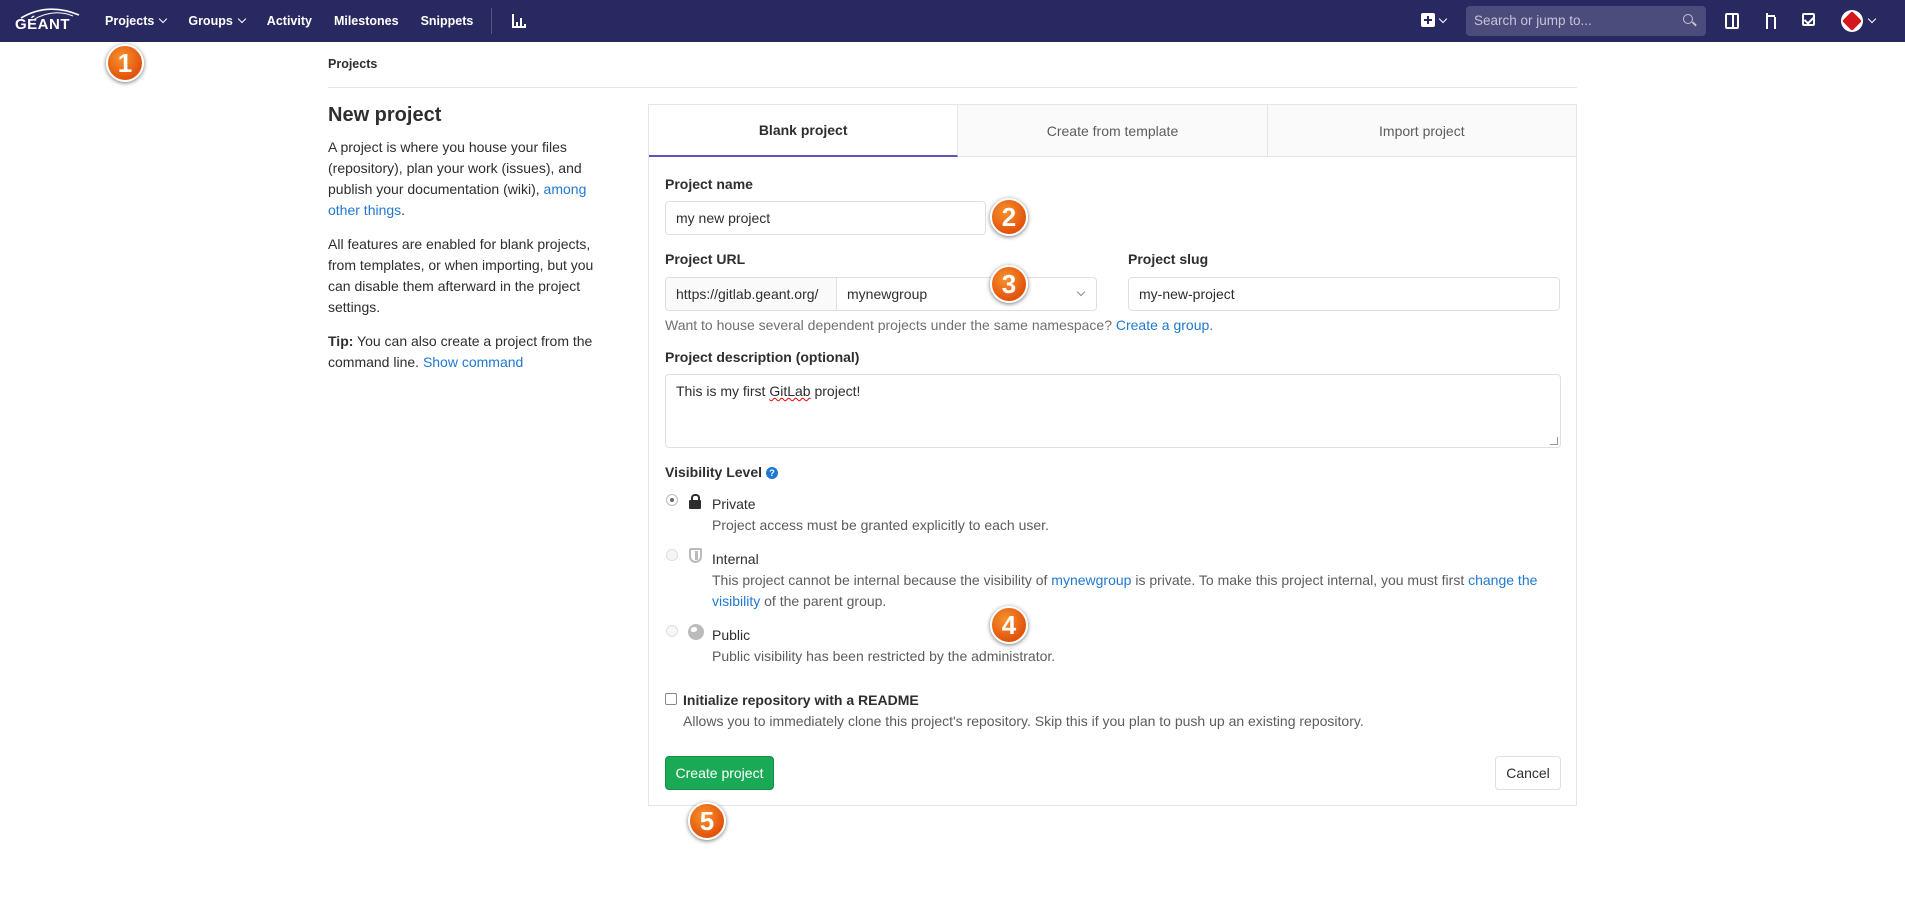  Describe the element at coordinates (1168, 259) in the screenshot. I see `project-slug-label: Project slug` at that location.